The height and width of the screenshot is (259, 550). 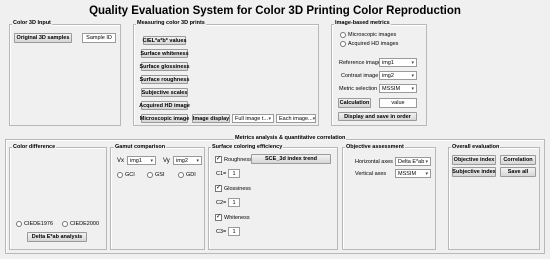 I want to click on c2-label: C2=, so click(x=221, y=203).